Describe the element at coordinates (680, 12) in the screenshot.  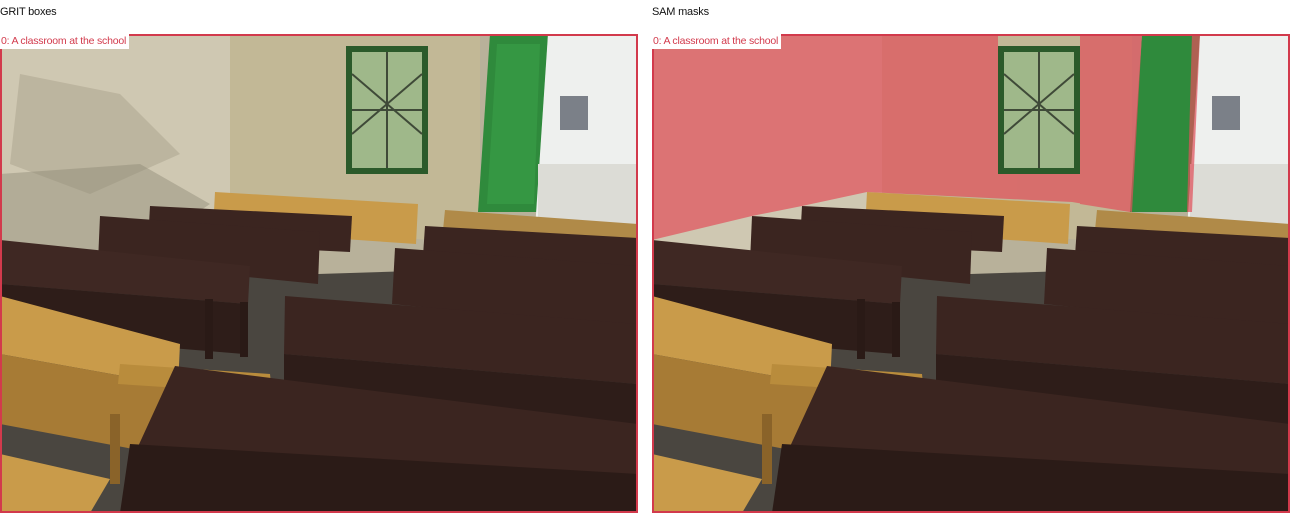
I see `sam-masks-title: SAM masks` at that location.